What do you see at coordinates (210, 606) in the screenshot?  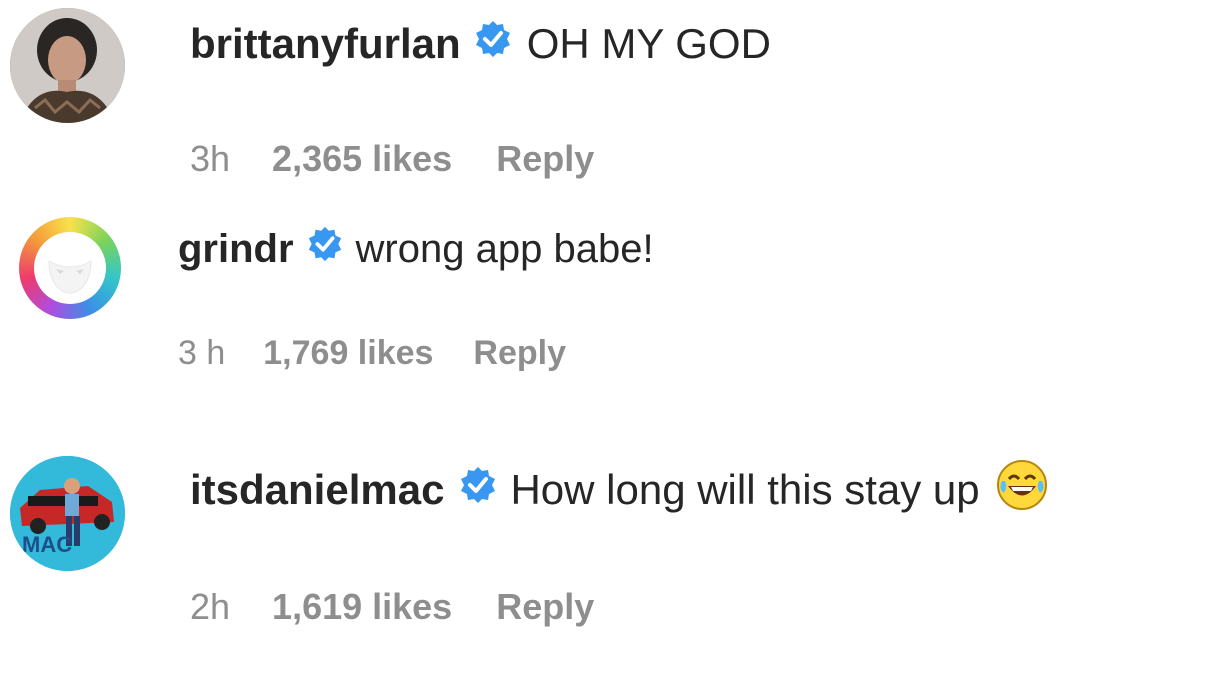 I see `comment-time: 2h` at bounding box center [210, 606].